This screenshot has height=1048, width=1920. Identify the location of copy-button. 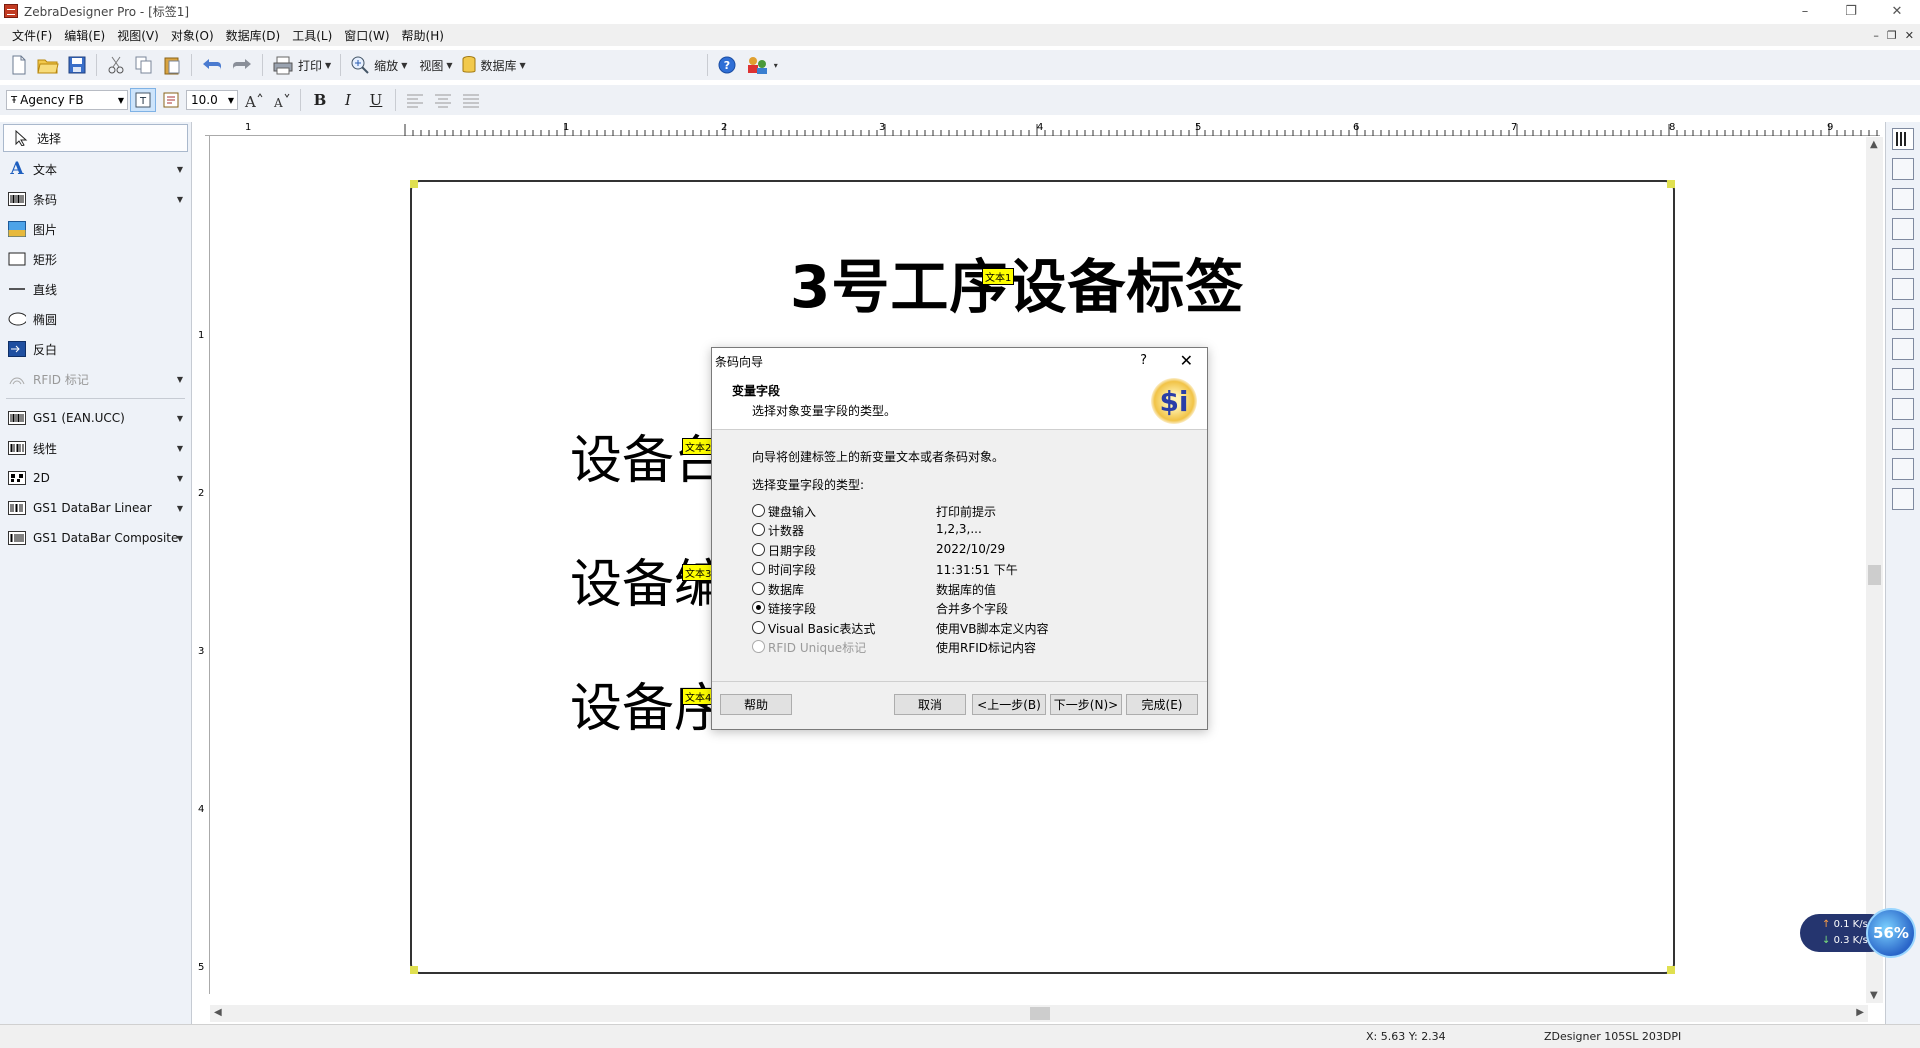
(144, 65).